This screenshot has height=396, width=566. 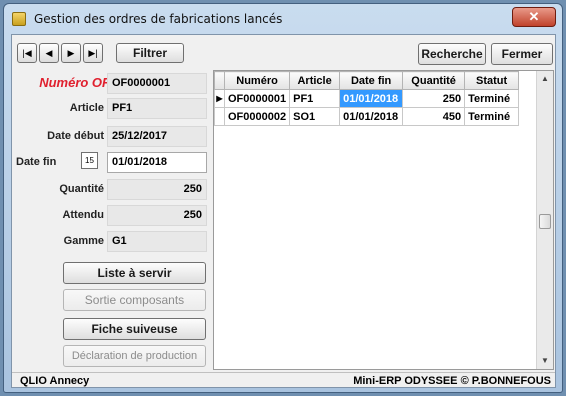 I want to click on first-record-button: |◀, so click(x=27, y=53).